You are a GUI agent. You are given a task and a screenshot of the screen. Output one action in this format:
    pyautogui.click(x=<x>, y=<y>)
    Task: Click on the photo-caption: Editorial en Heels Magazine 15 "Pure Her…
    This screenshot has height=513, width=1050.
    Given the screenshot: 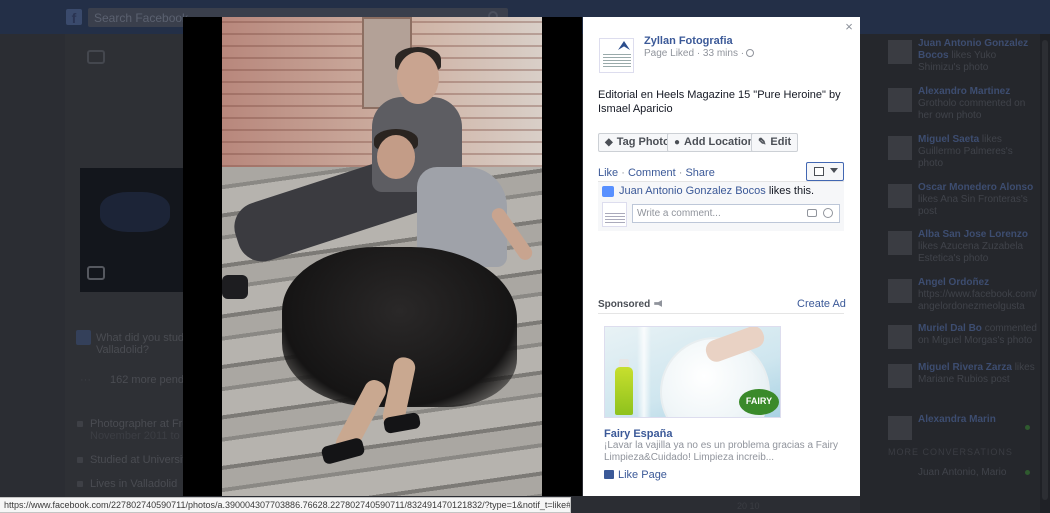 What is the action you would take?
    pyautogui.click(x=719, y=102)
    